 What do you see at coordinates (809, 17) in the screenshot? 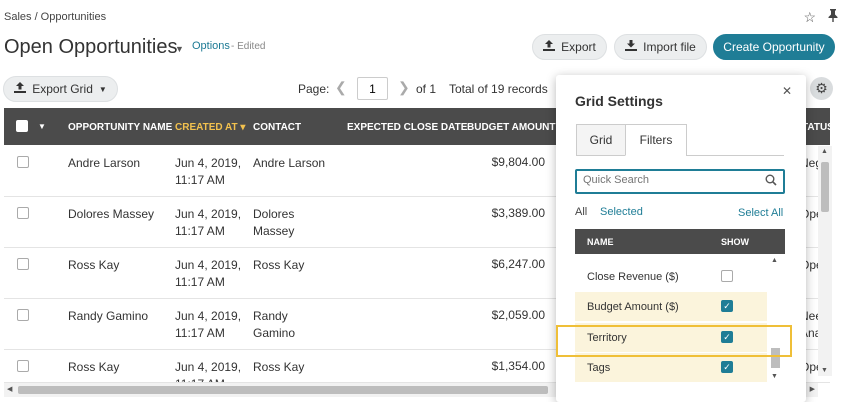
I see `star-icon: ☆` at bounding box center [809, 17].